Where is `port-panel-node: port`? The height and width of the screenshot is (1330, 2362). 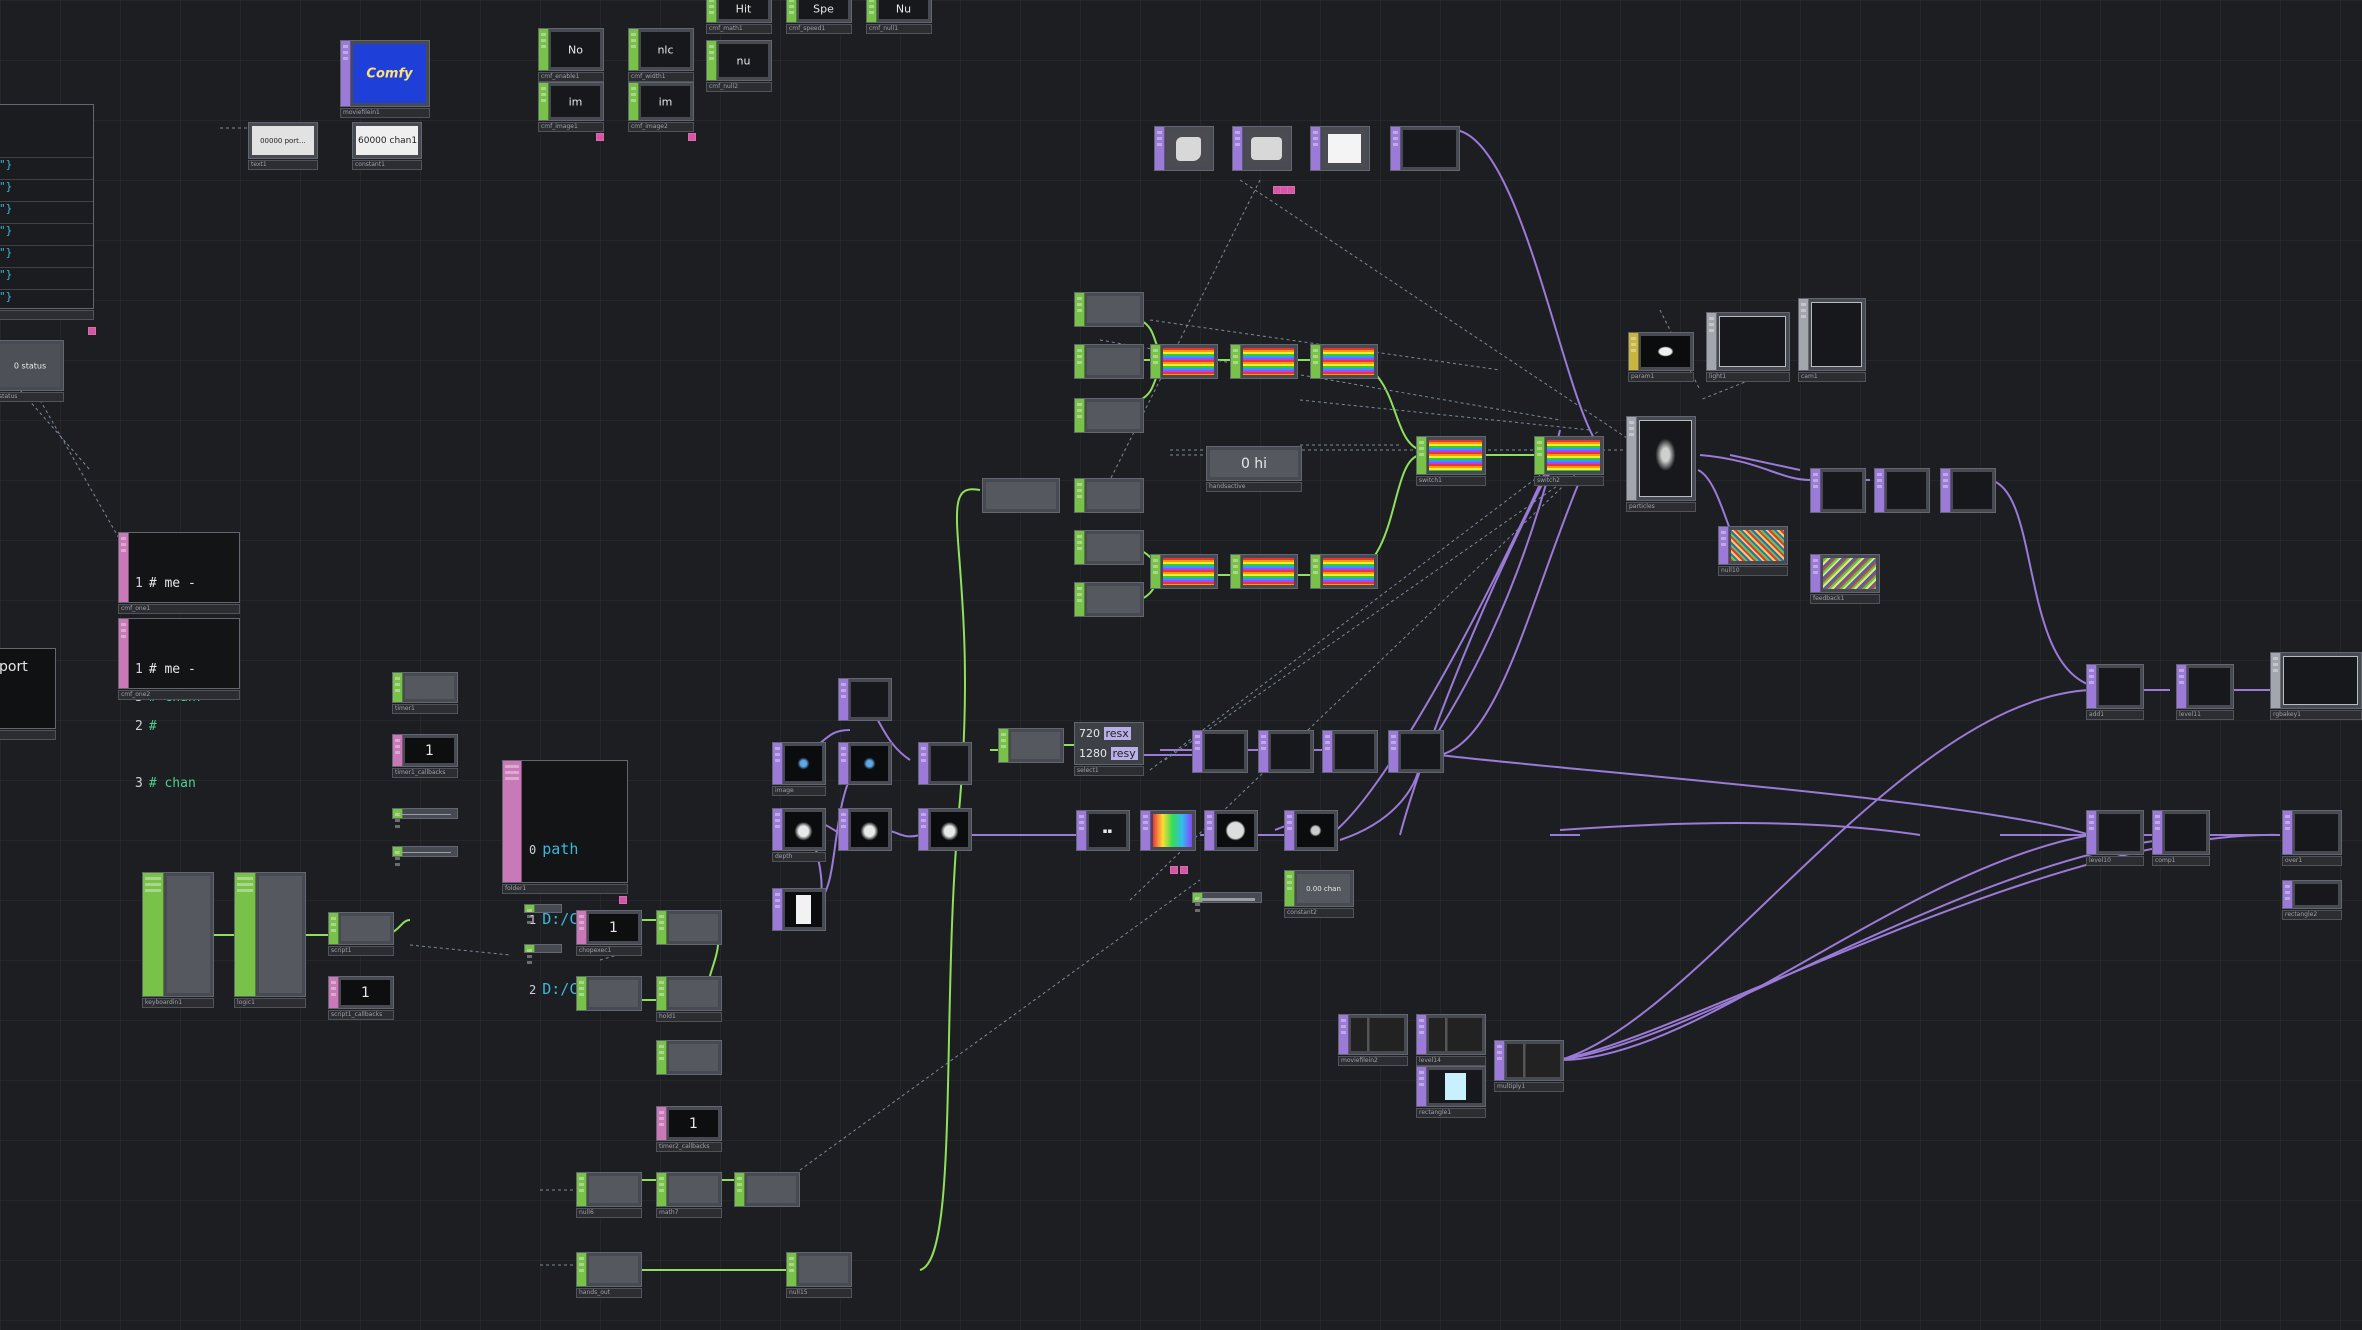
port-panel-node: port is located at coordinates (28, 694).